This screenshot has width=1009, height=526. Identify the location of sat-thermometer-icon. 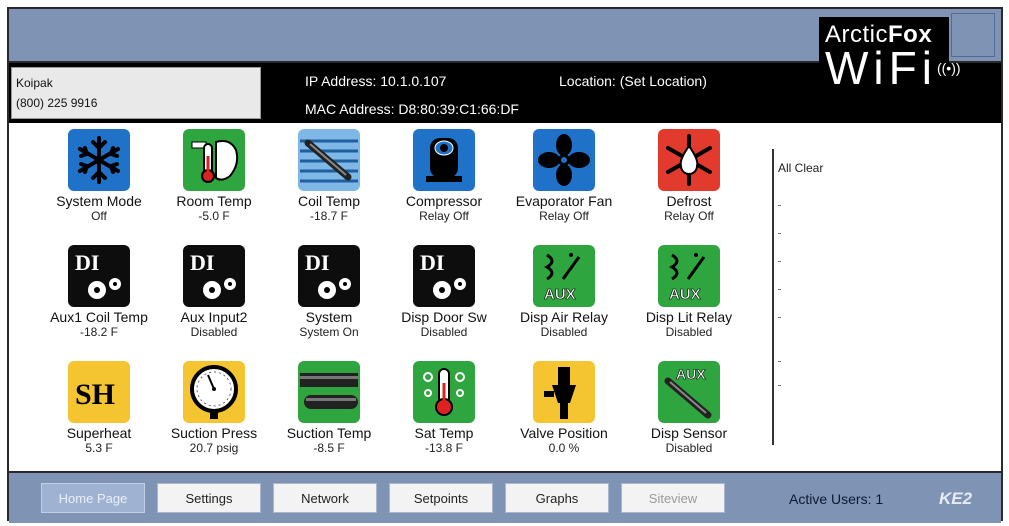
(444, 392).